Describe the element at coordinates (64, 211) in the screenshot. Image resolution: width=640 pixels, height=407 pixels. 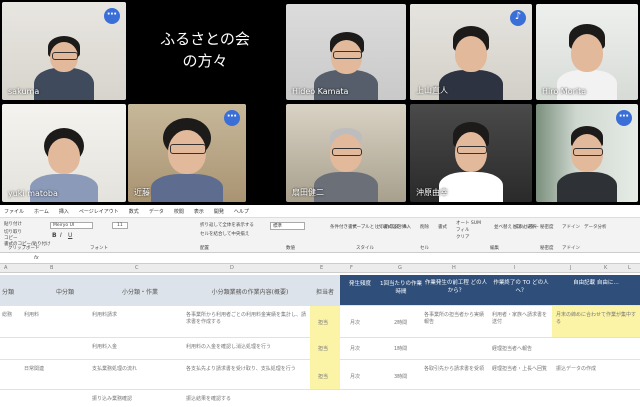
I see `menu-insert: 挿入` at that location.